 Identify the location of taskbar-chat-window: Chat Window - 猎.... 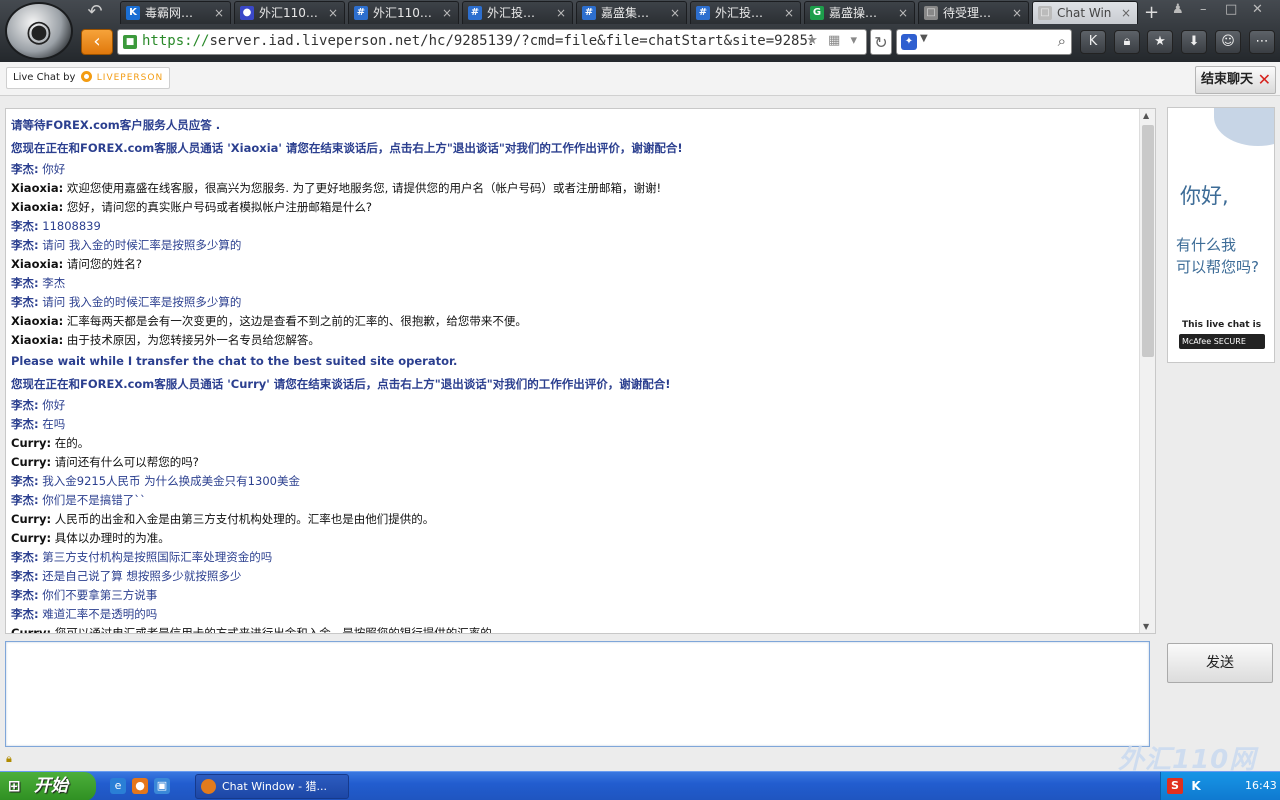
(272, 786).